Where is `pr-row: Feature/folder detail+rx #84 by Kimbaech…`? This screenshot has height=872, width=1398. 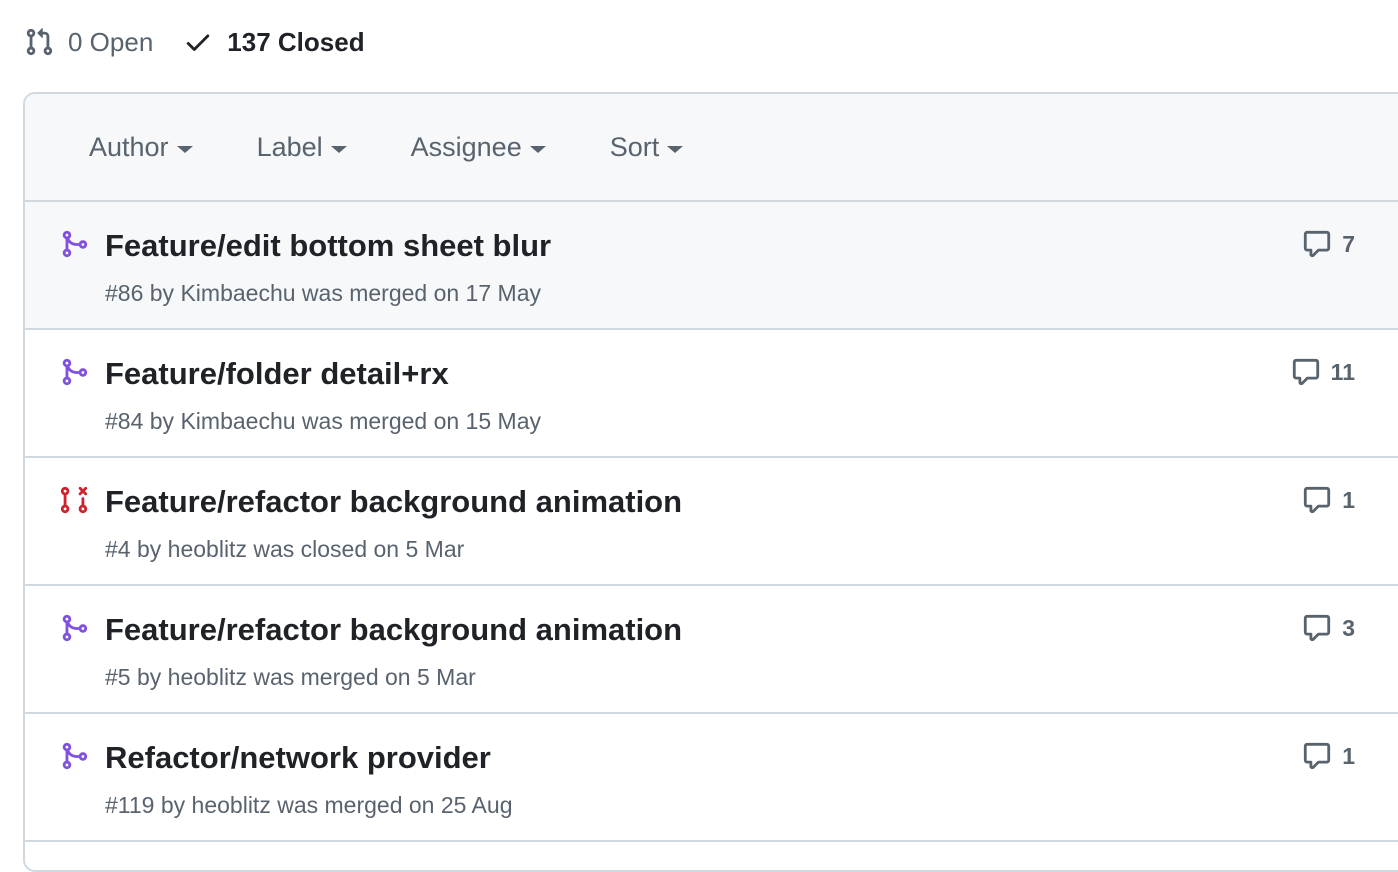
pr-row: Feature/folder detail+rx #84 by Kimbaech… is located at coordinates (711, 394).